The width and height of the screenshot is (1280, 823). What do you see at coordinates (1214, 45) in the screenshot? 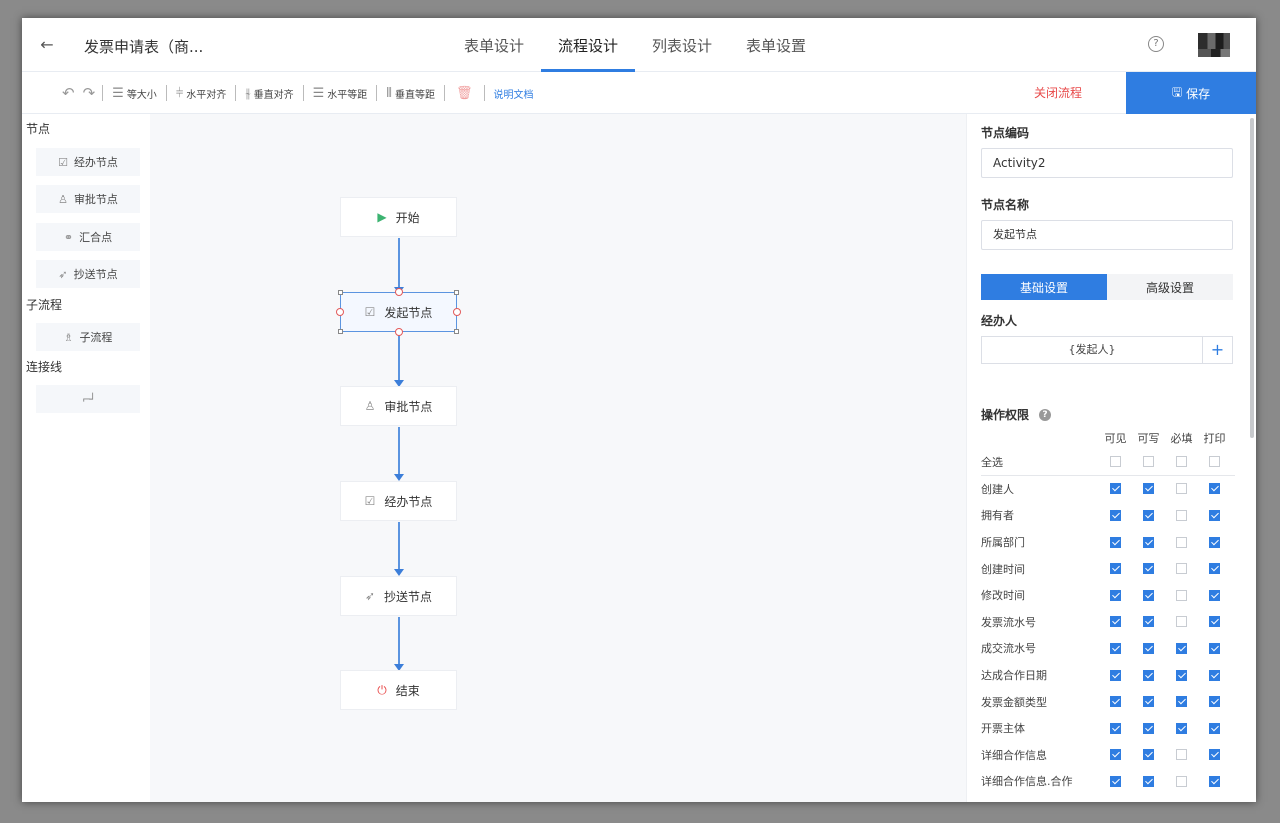
I see `avatar` at bounding box center [1214, 45].